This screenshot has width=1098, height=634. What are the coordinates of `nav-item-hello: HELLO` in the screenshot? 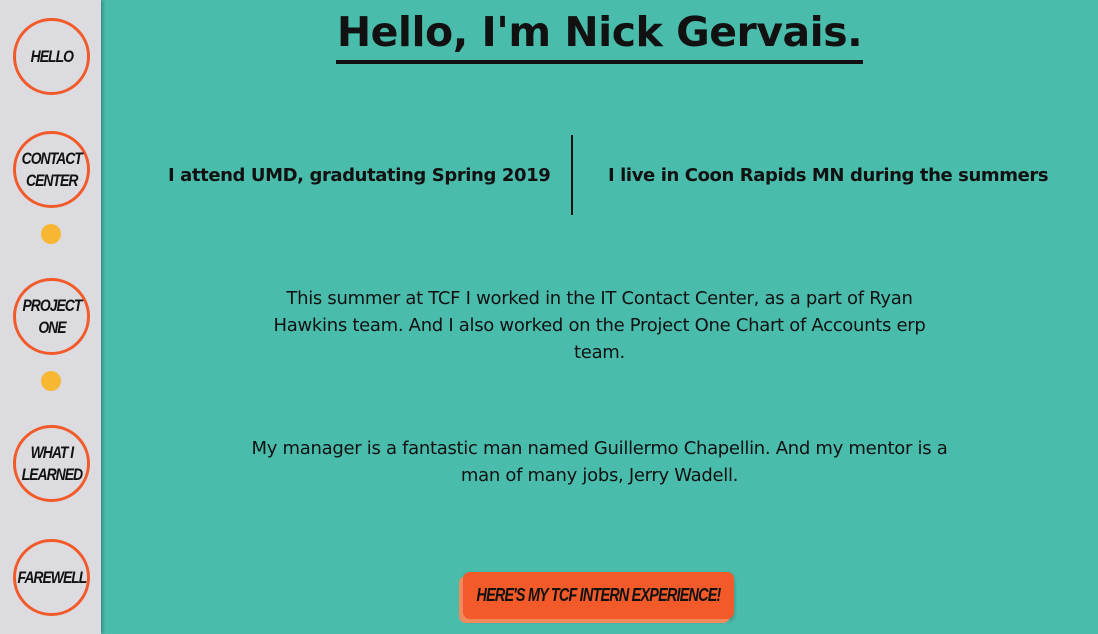 It's located at (51, 56).